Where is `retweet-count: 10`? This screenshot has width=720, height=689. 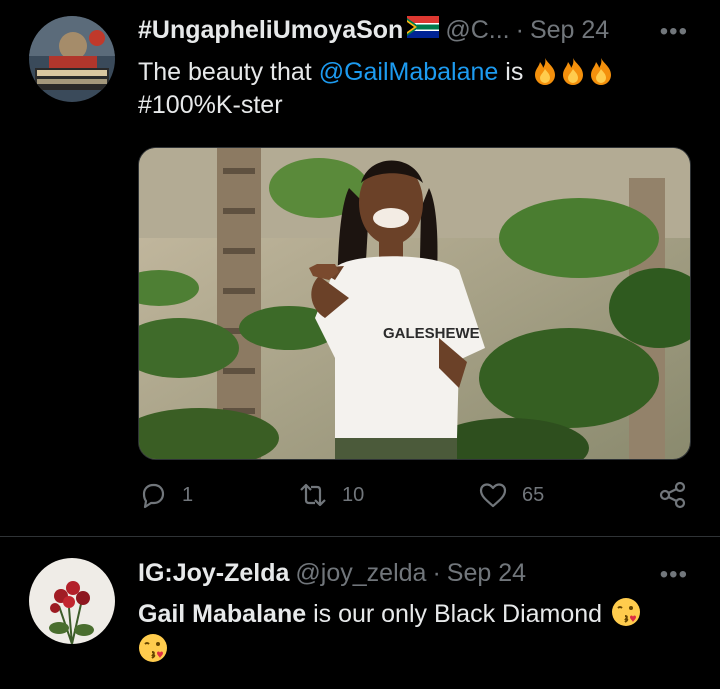 retweet-count: 10 is located at coordinates (353, 494).